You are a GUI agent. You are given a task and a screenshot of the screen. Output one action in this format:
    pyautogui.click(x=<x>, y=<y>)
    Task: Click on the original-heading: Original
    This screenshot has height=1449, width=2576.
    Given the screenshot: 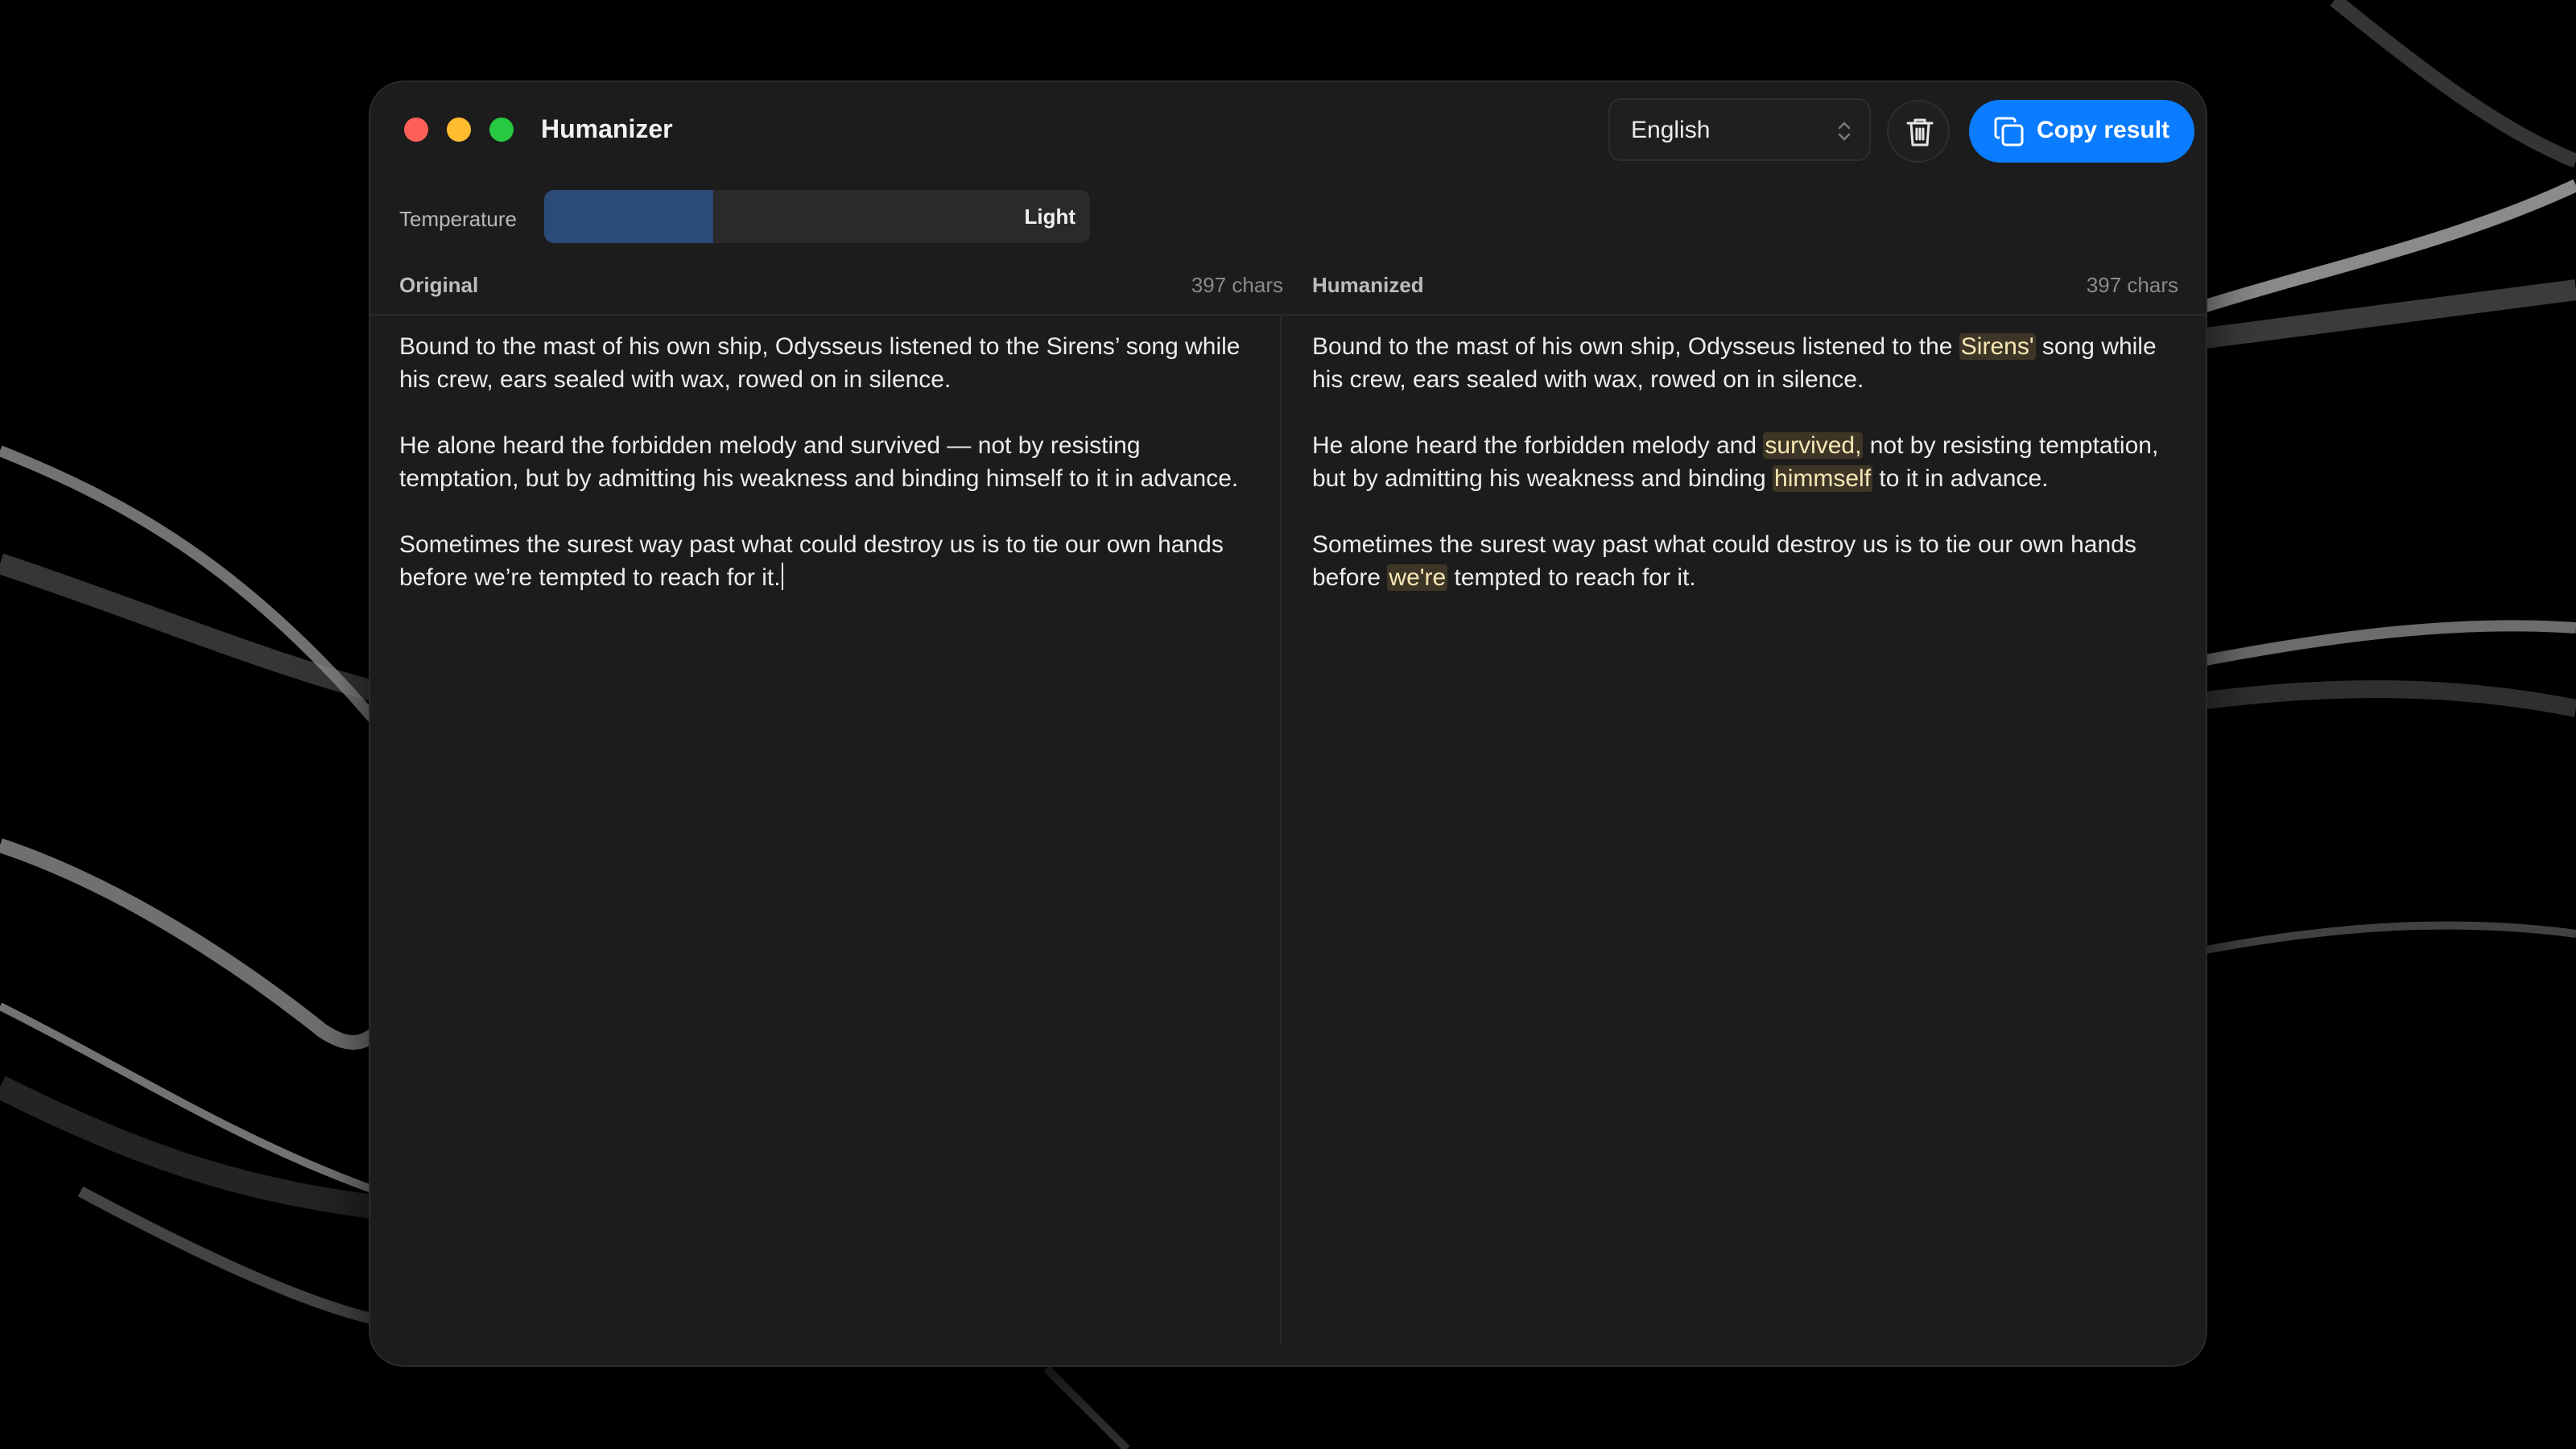 What is the action you would take?
    pyautogui.click(x=439, y=285)
    